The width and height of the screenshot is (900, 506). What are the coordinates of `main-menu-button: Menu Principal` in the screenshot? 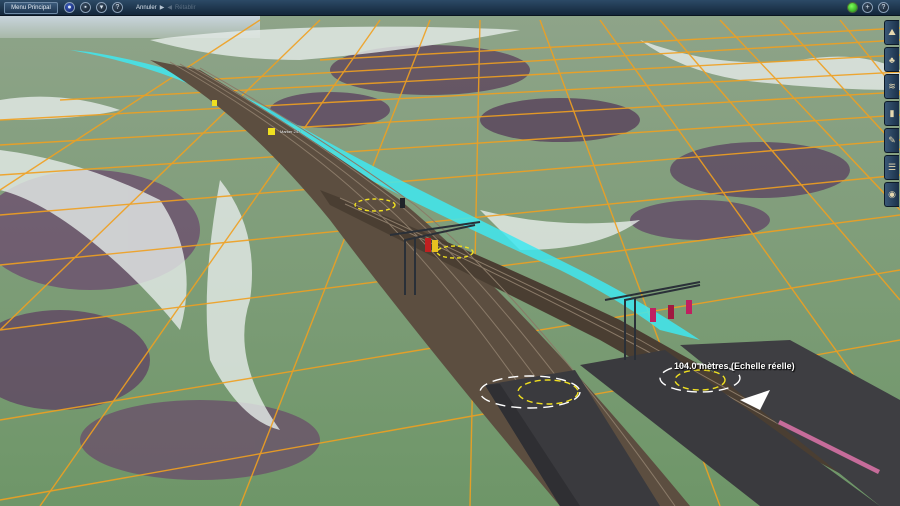 It's located at (31, 7).